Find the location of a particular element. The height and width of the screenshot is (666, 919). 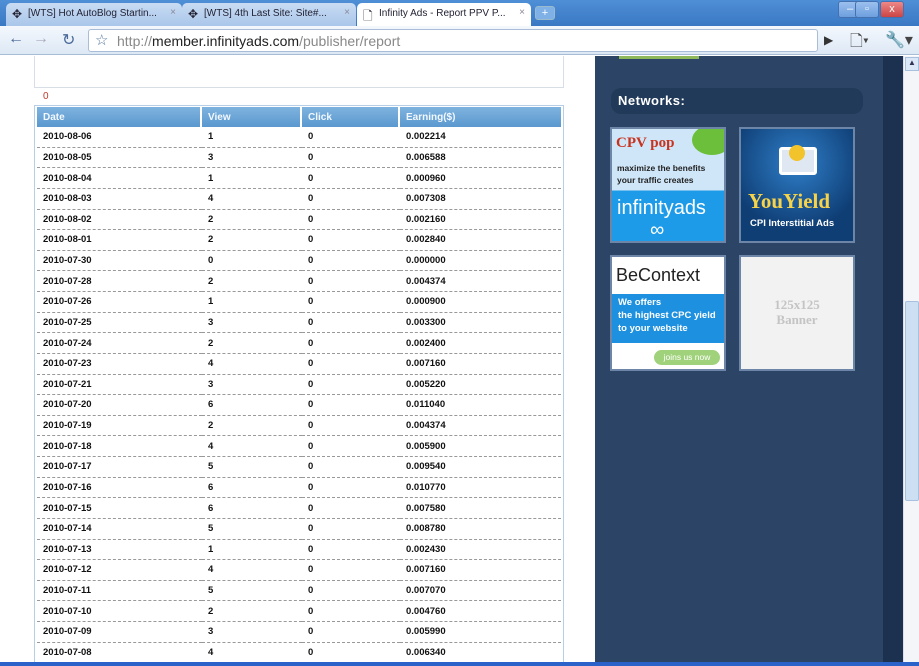

table-row: 2010-07-30 0 0 0.000000 is located at coordinates (299, 261).